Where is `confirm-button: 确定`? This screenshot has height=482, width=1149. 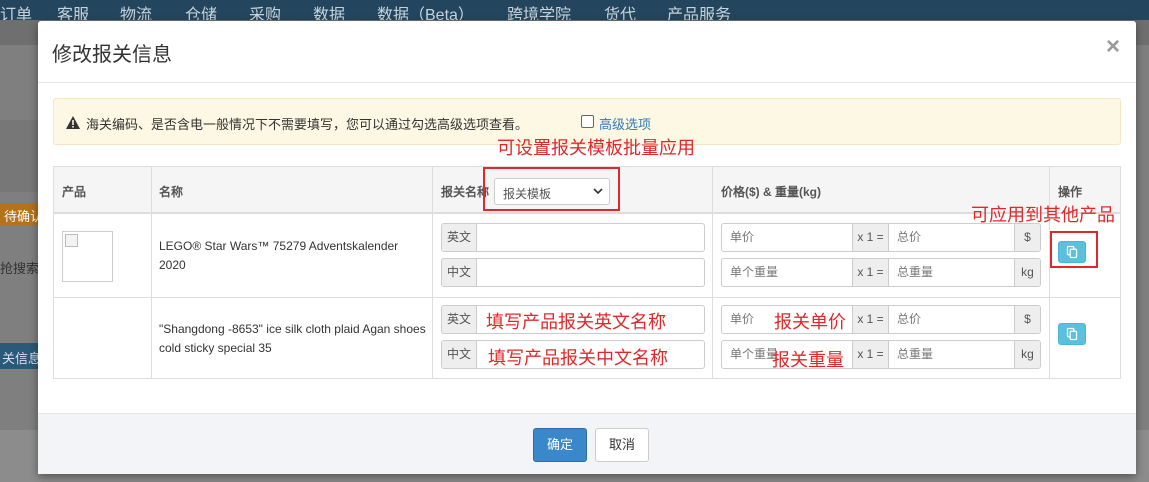
confirm-button: 确定 is located at coordinates (560, 445).